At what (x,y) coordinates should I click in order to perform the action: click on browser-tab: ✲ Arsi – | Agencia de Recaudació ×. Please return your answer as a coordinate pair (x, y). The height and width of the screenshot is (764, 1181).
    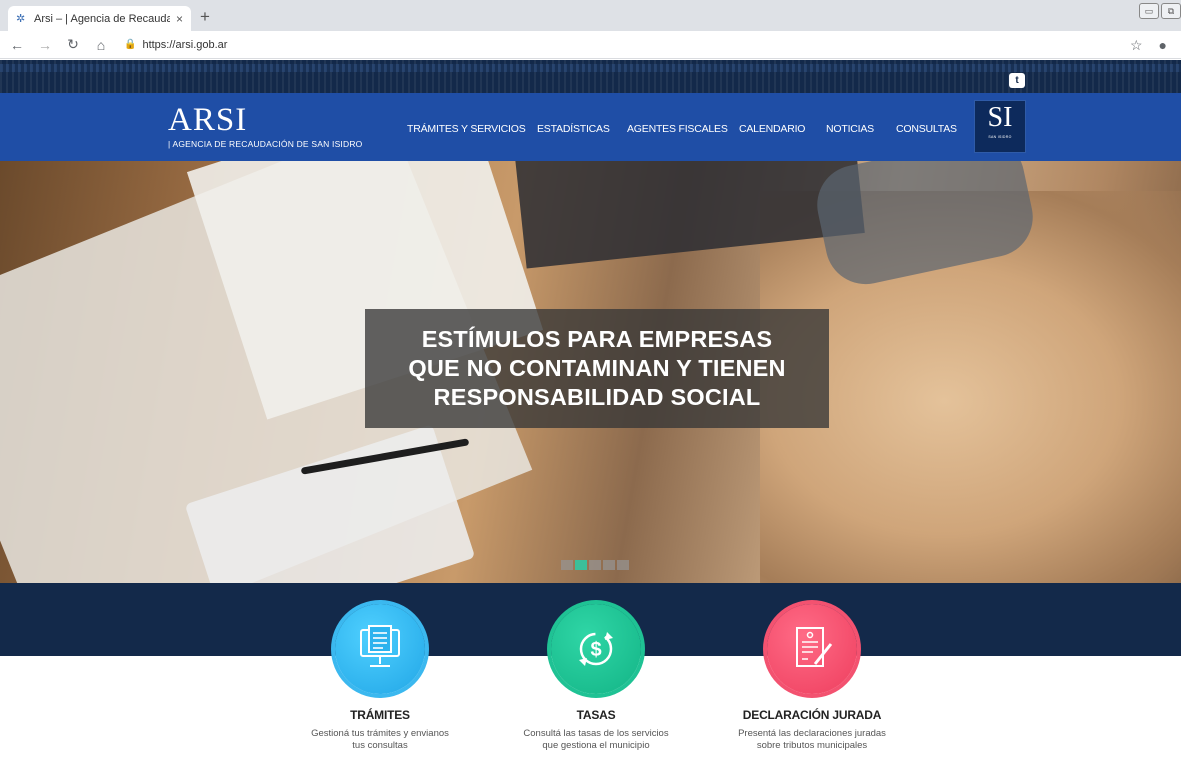
    Looking at the image, I should click on (99, 18).